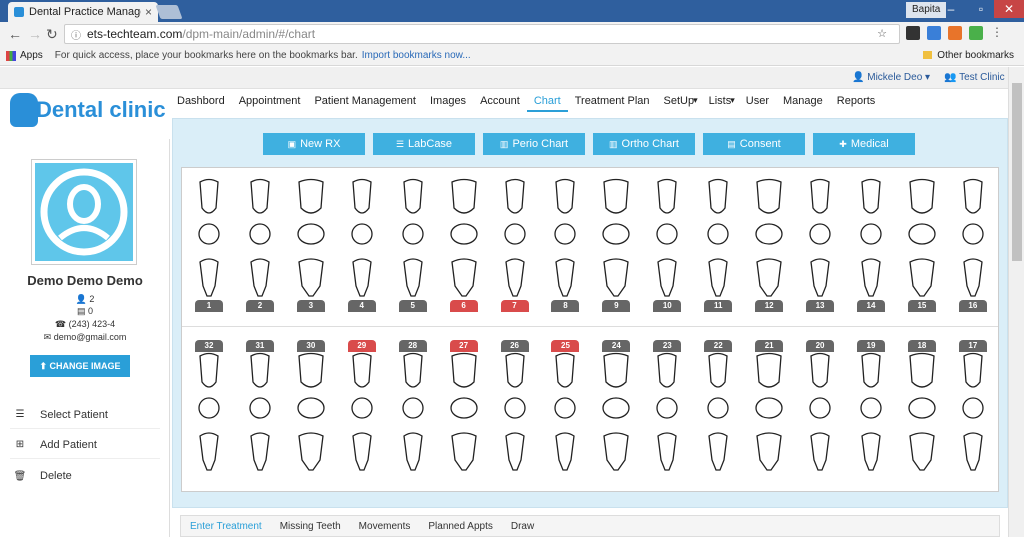 The height and width of the screenshot is (537, 1024). I want to click on user-menu: 👤 Mickele Deo ▾, so click(891, 77).